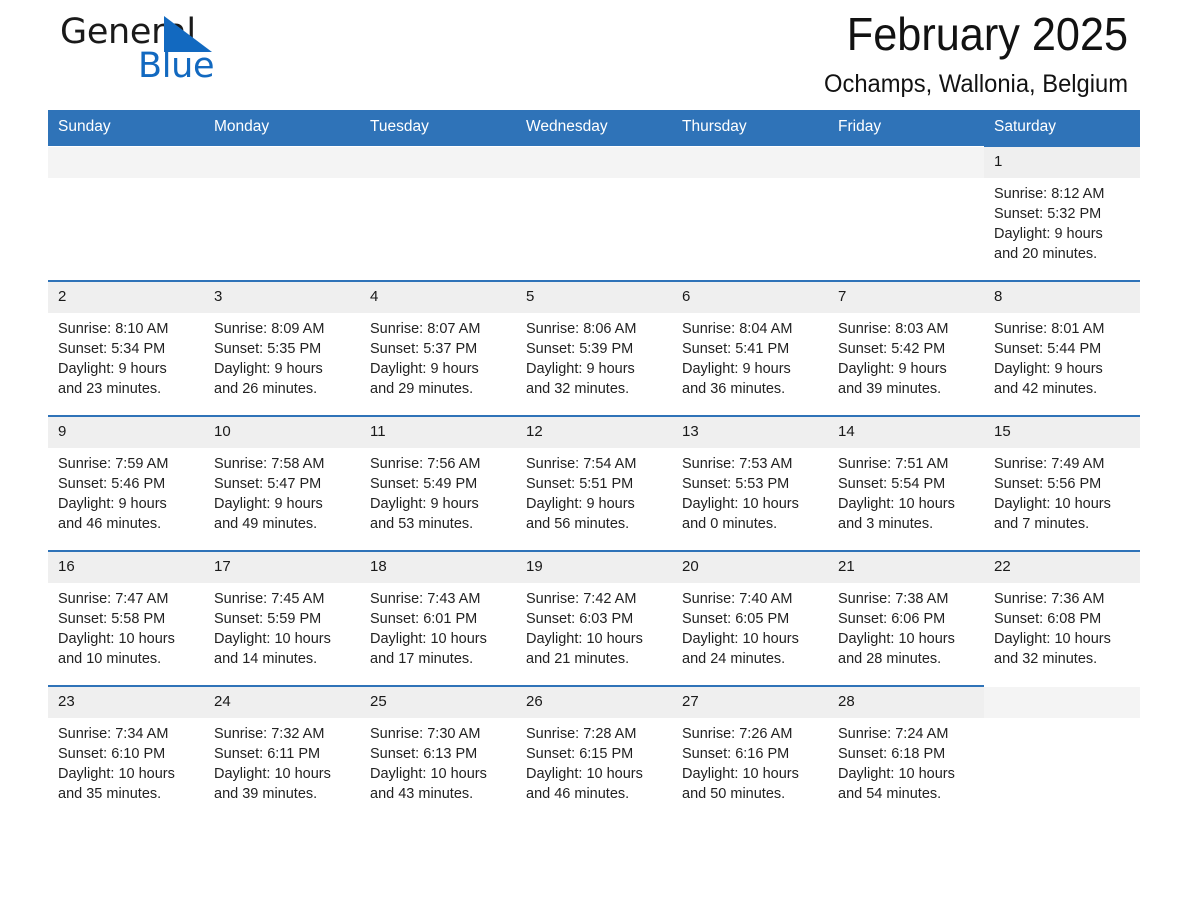 The image size is (1188, 918). What do you see at coordinates (594, 297) in the screenshot?
I see `day-number: 5` at bounding box center [594, 297].